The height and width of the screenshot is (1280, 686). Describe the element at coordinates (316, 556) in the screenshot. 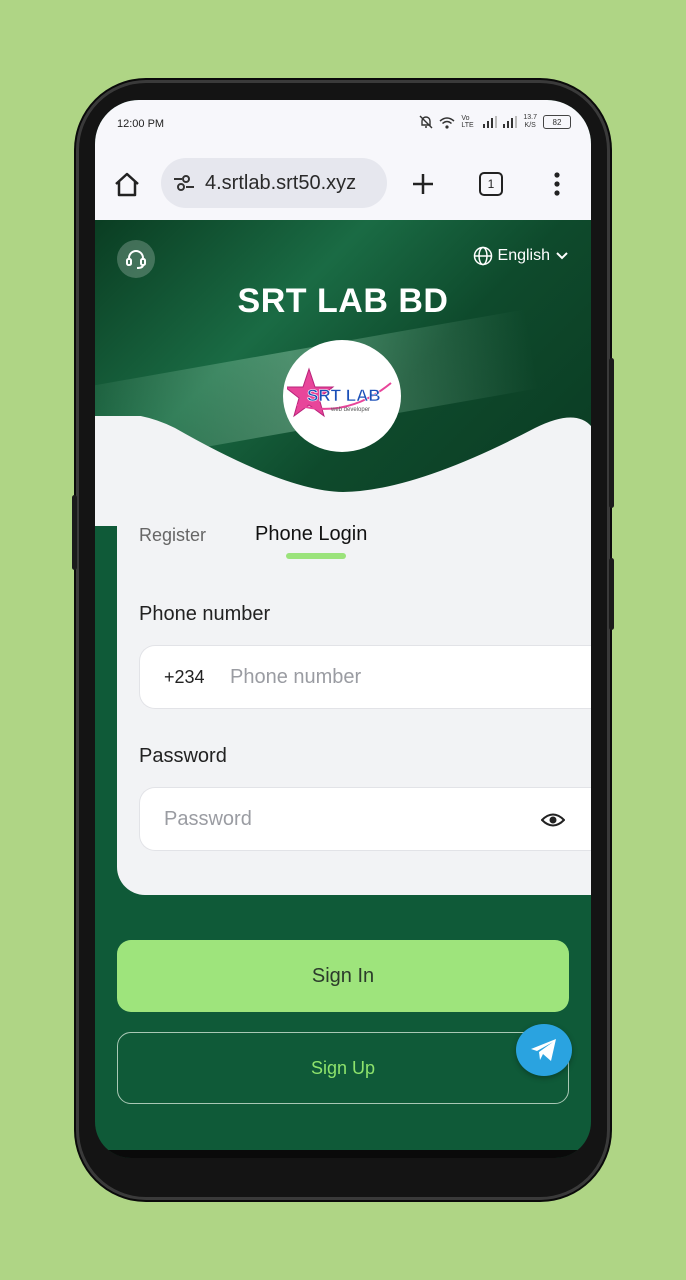

I see `active-tab-indicator` at that location.